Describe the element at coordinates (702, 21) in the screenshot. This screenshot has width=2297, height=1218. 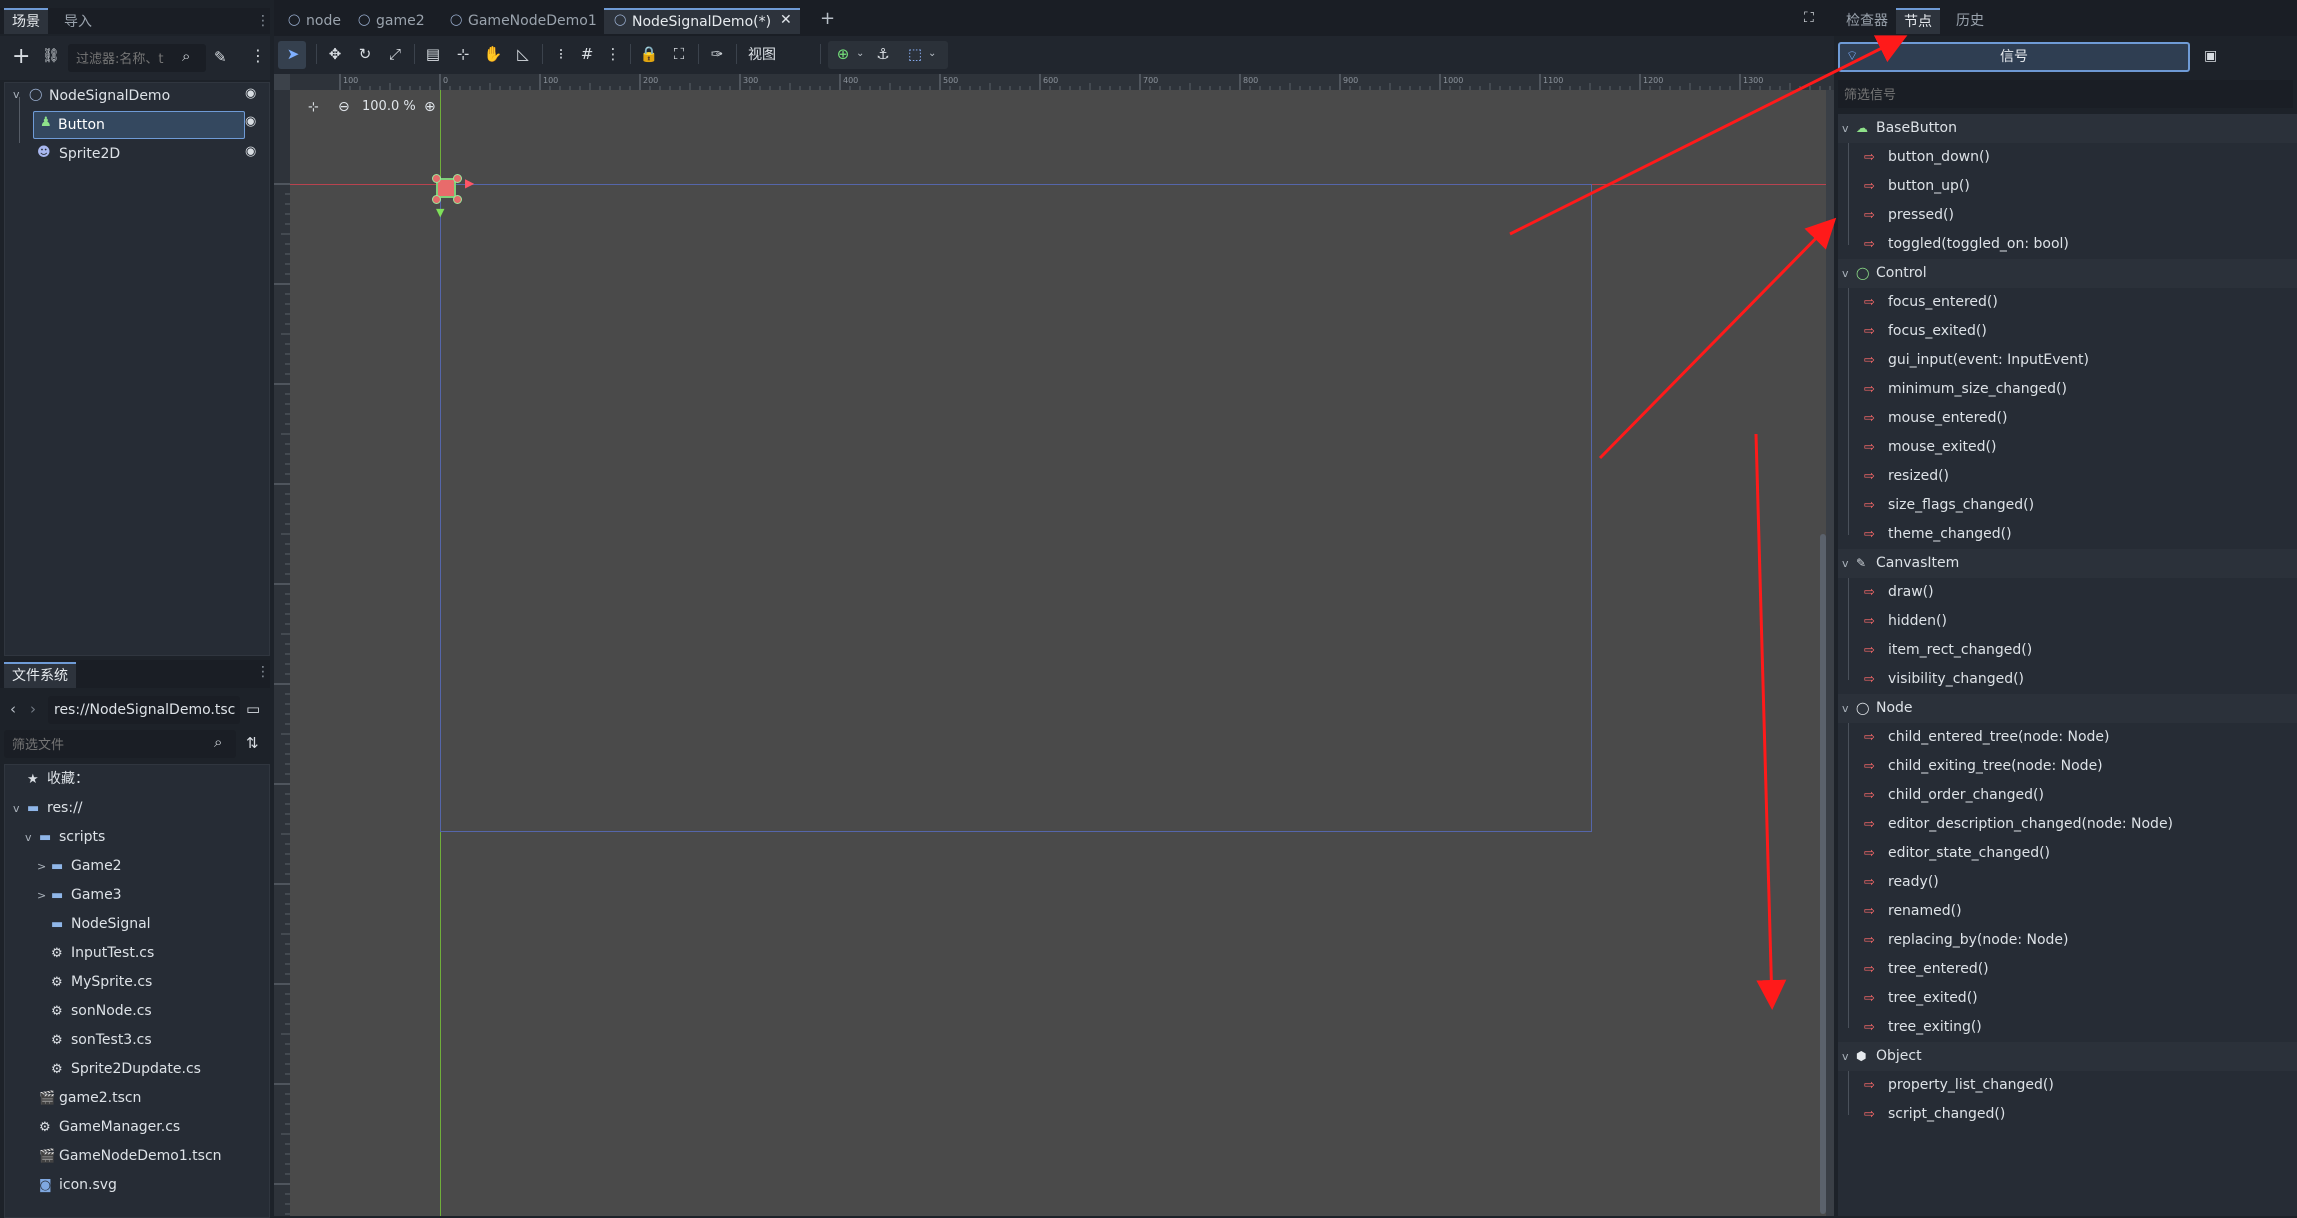
I see `editor-tab: ◯ NodeSignalDemo(*) ✕` at that location.